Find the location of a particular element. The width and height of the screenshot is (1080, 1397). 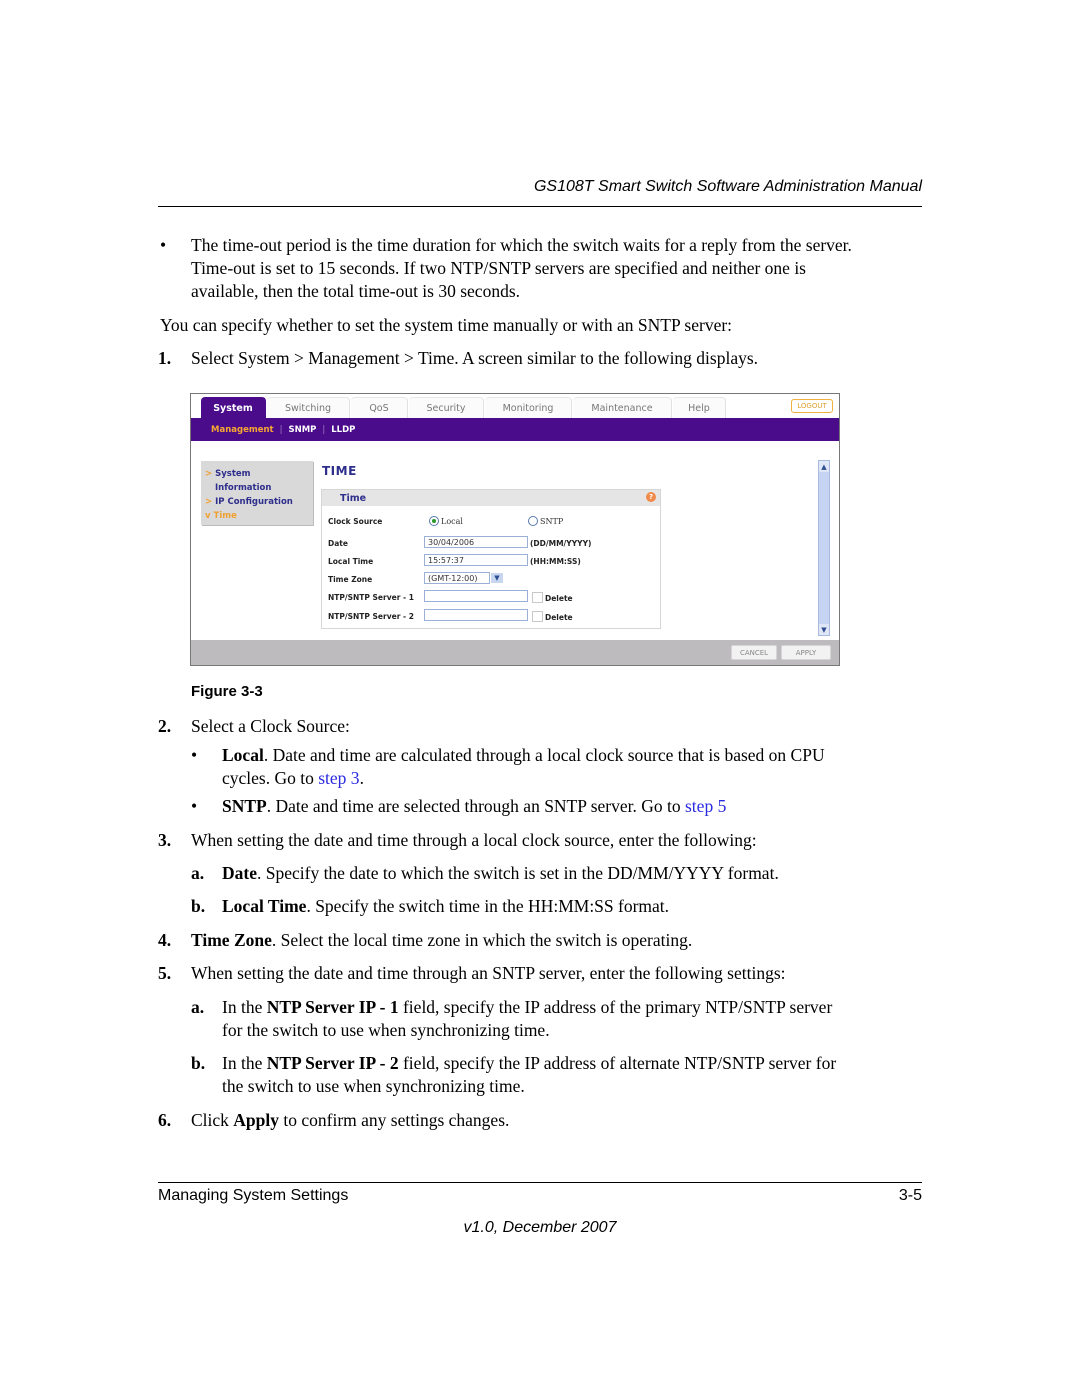

step-number: 6. is located at coordinates (165, 1120).